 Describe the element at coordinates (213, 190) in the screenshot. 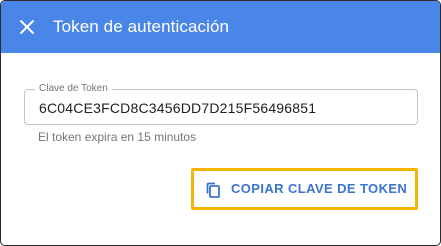

I see `copy-icon` at that location.